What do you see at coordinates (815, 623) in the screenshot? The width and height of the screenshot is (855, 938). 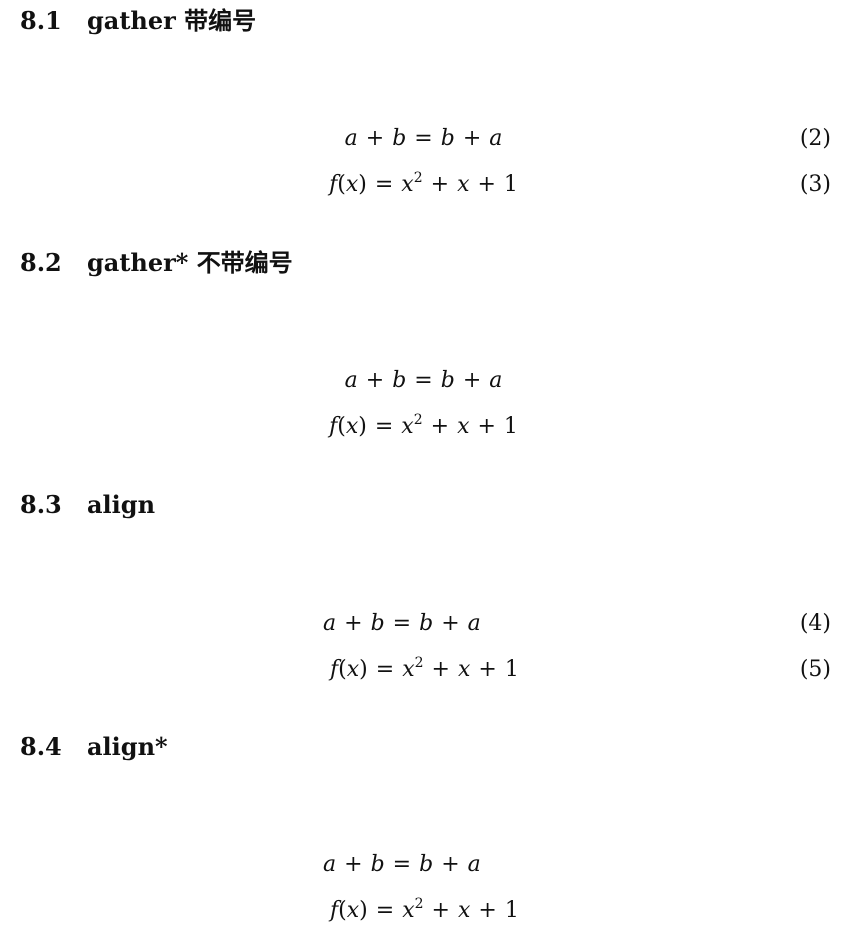 I see `equation-number: (4)` at bounding box center [815, 623].